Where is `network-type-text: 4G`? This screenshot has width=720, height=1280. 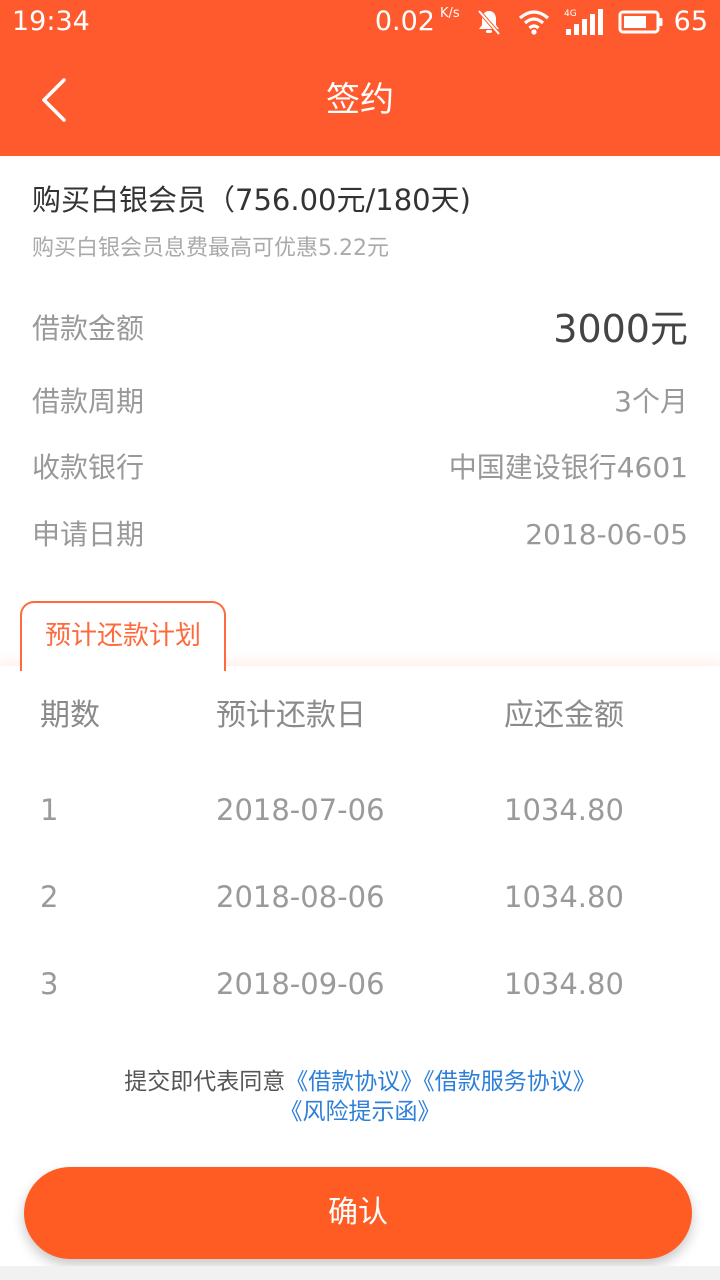
network-type-text: 4G is located at coordinates (570, 14).